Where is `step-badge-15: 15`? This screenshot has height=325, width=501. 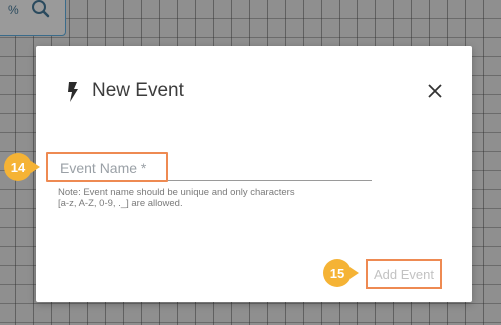
step-badge-15: 15 is located at coordinates (337, 273).